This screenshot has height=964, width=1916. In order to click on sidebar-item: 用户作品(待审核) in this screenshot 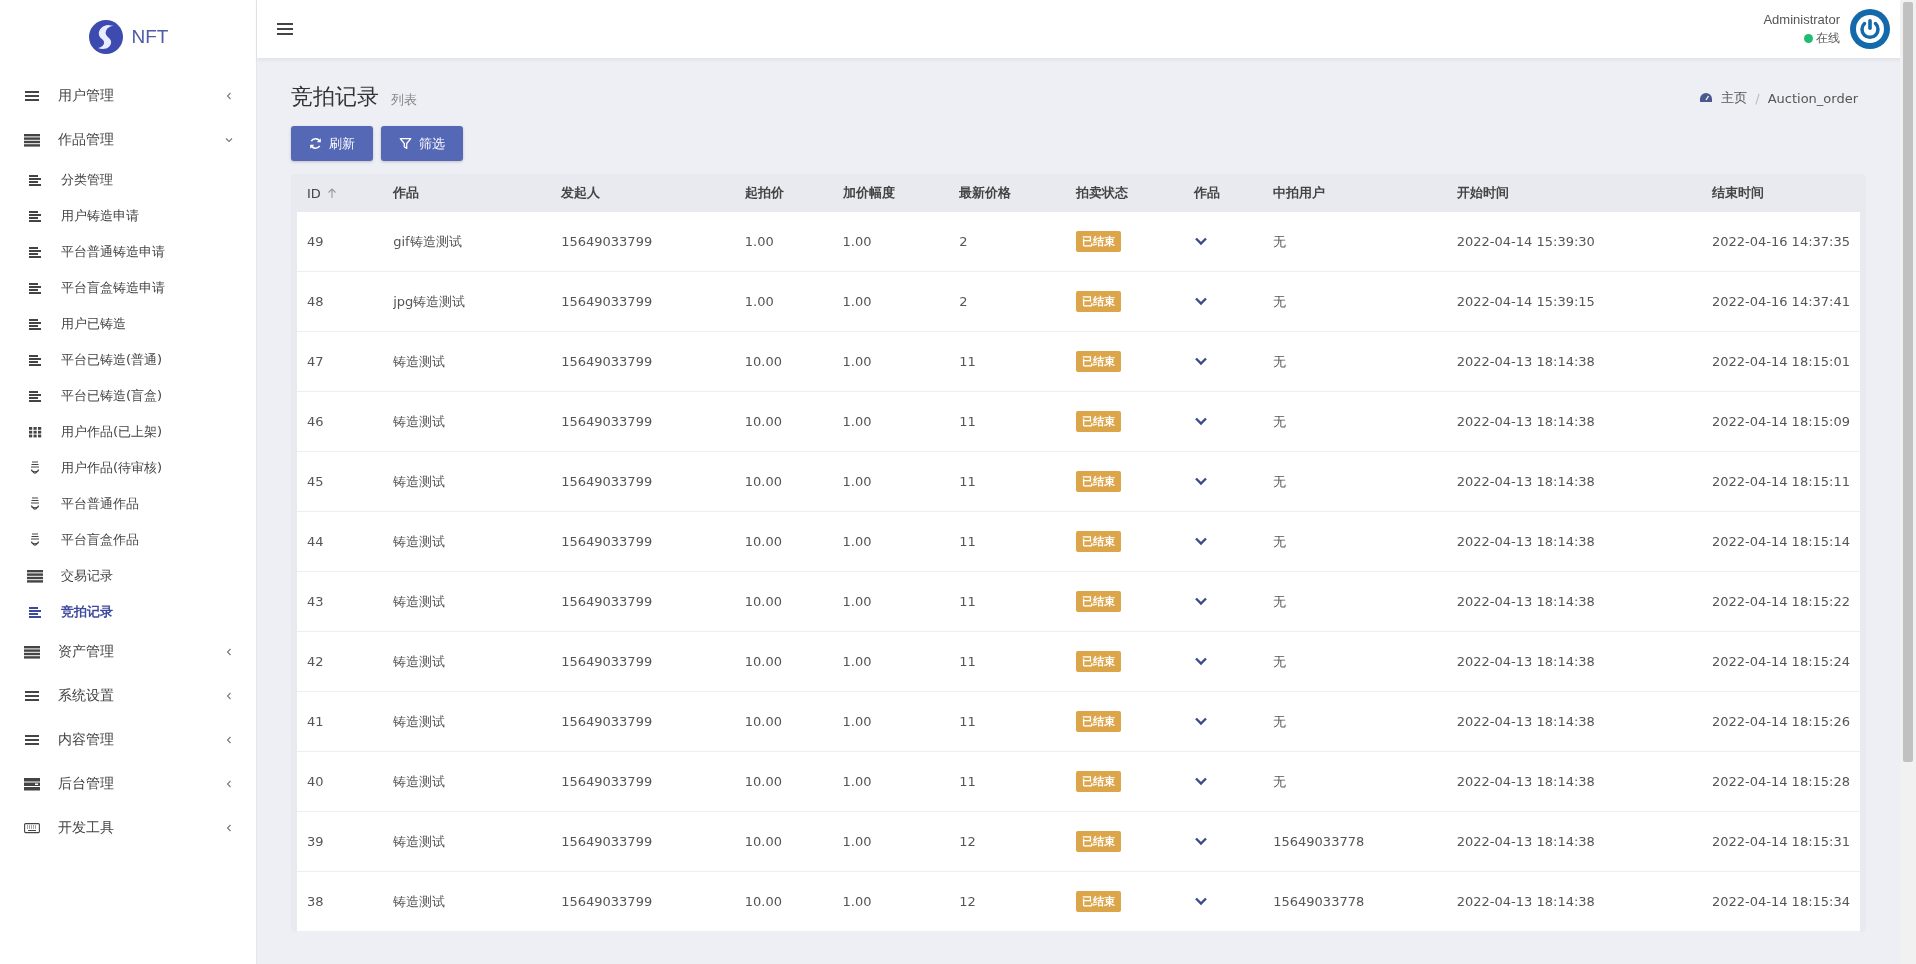, I will do `click(128, 468)`.